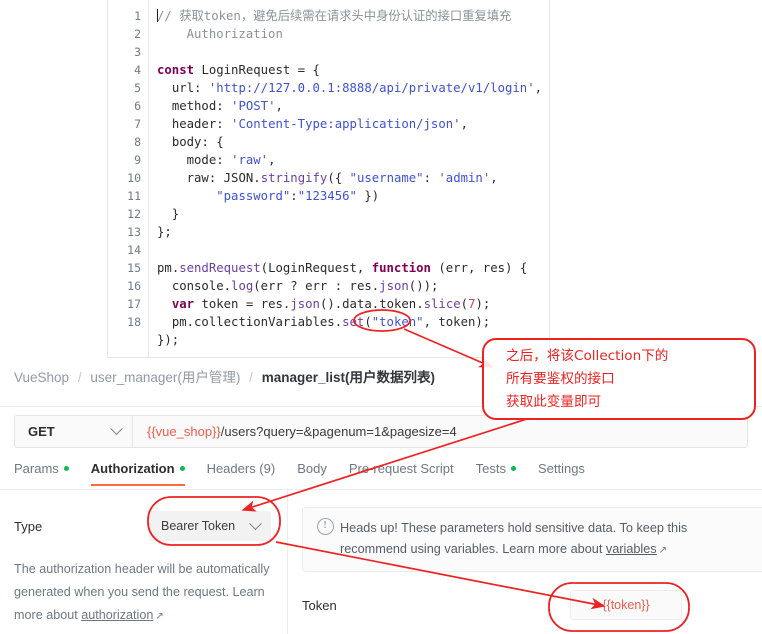 Image resolution: width=762 pixels, height=634 pixels. I want to click on line-number: 3, so click(137, 52).